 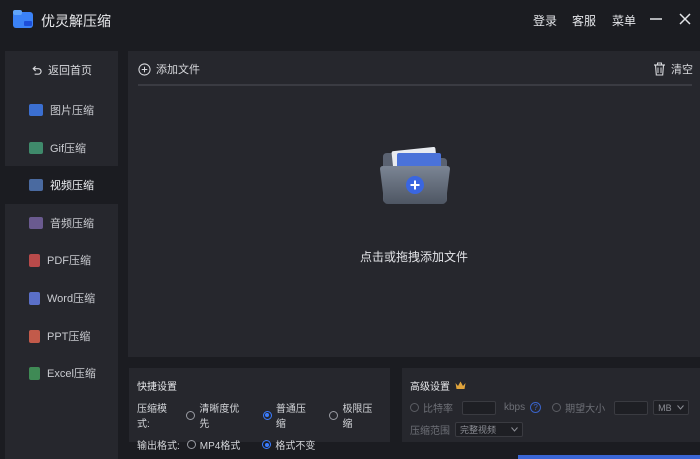 What do you see at coordinates (34, 260) in the screenshot?
I see `pdf-icon` at bounding box center [34, 260].